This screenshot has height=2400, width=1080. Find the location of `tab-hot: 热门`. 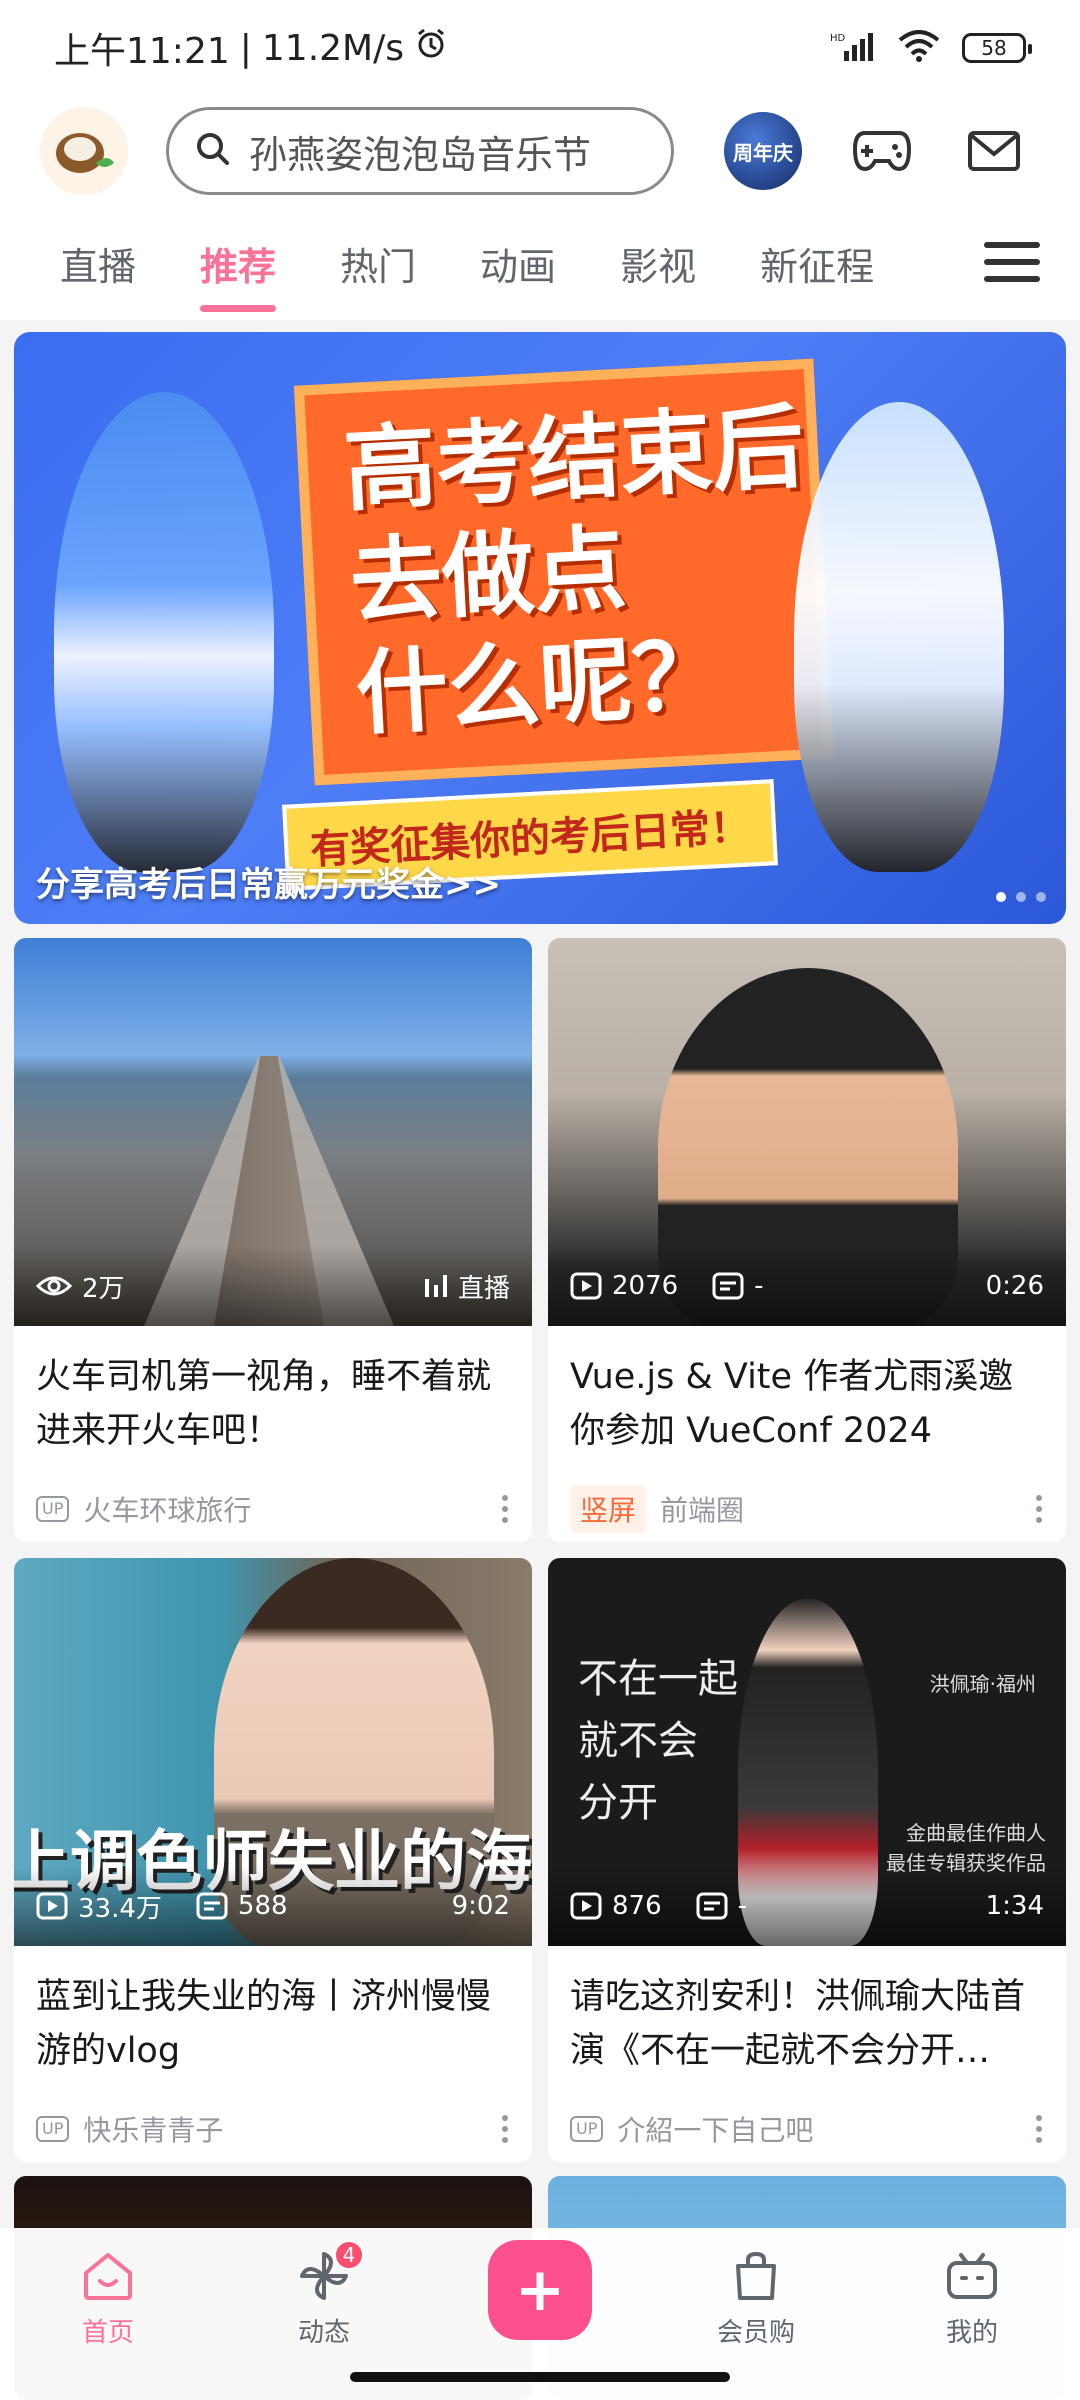

tab-hot: 热门 is located at coordinates (378, 263).